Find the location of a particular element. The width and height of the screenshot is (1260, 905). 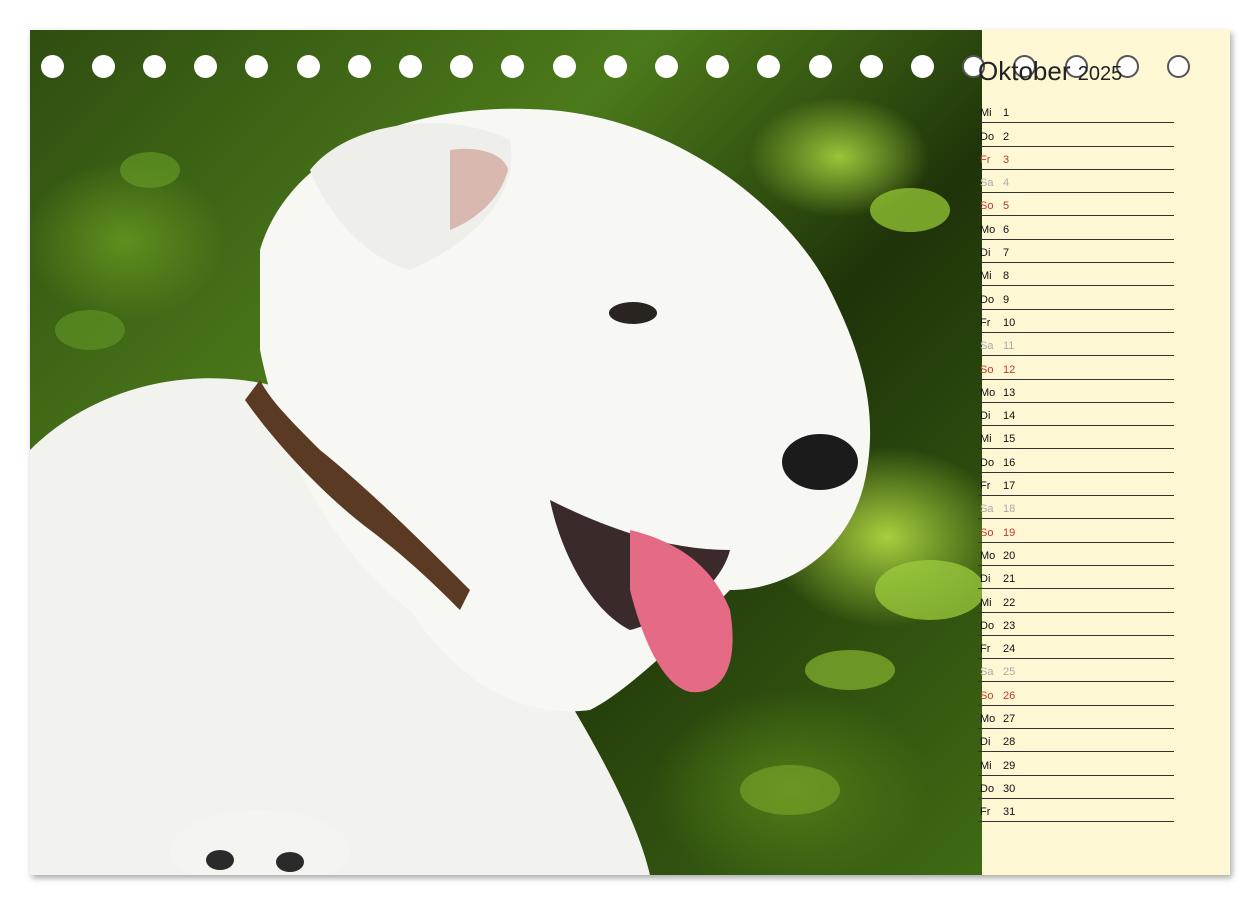

date-number: 4 is located at coordinates (1006, 183).